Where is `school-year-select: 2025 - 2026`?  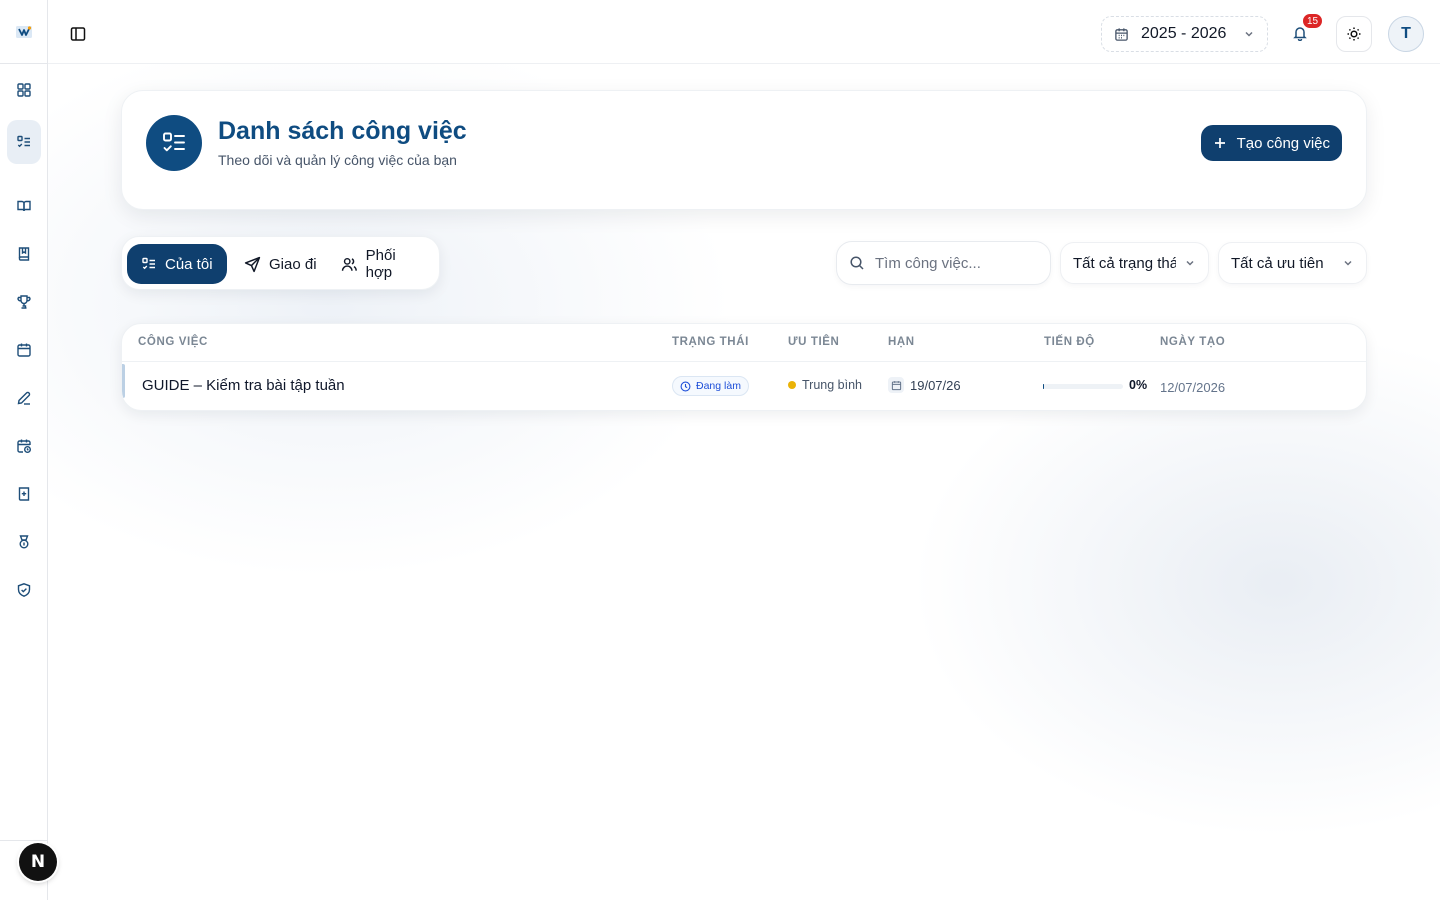 school-year-select: 2025 - 2026 is located at coordinates (1184, 34).